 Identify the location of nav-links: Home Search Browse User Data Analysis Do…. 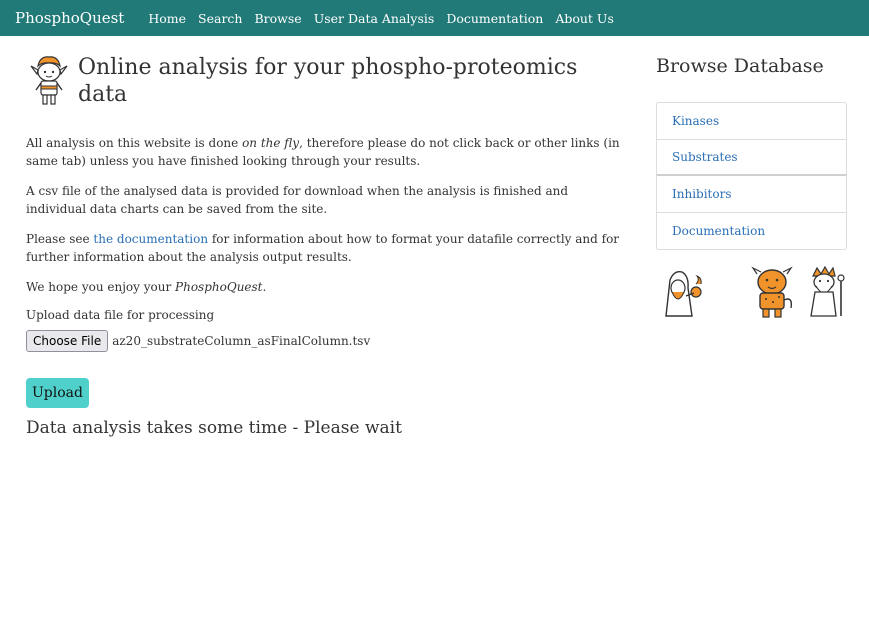
(379, 18).